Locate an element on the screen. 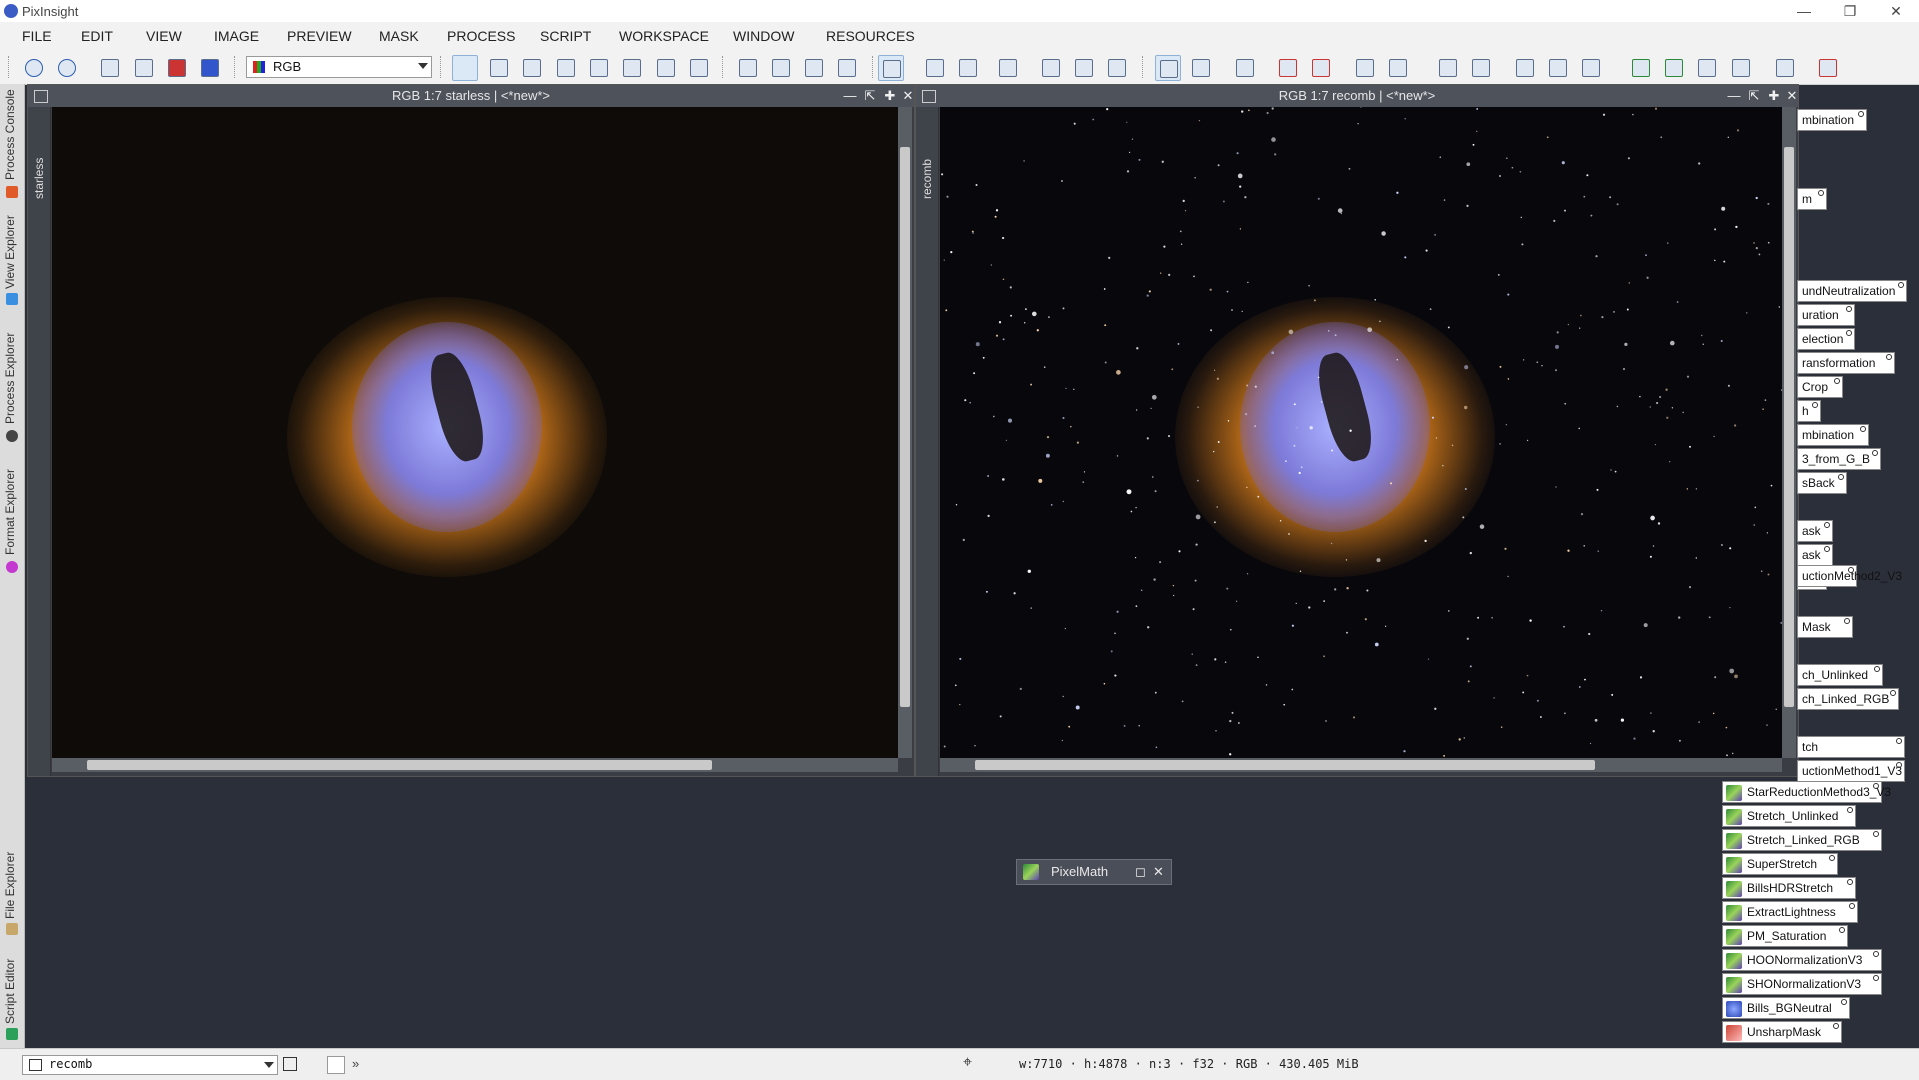 The width and height of the screenshot is (1919, 1080). menu-mask: MASK is located at coordinates (399, 36).